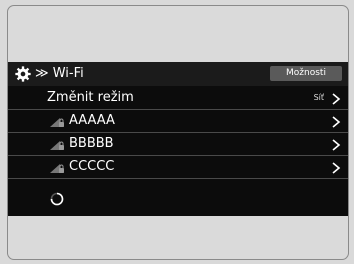  Describe the element at coordinates (91, 143) in the screenshot. I see `network-name: BBBBB` at that location.